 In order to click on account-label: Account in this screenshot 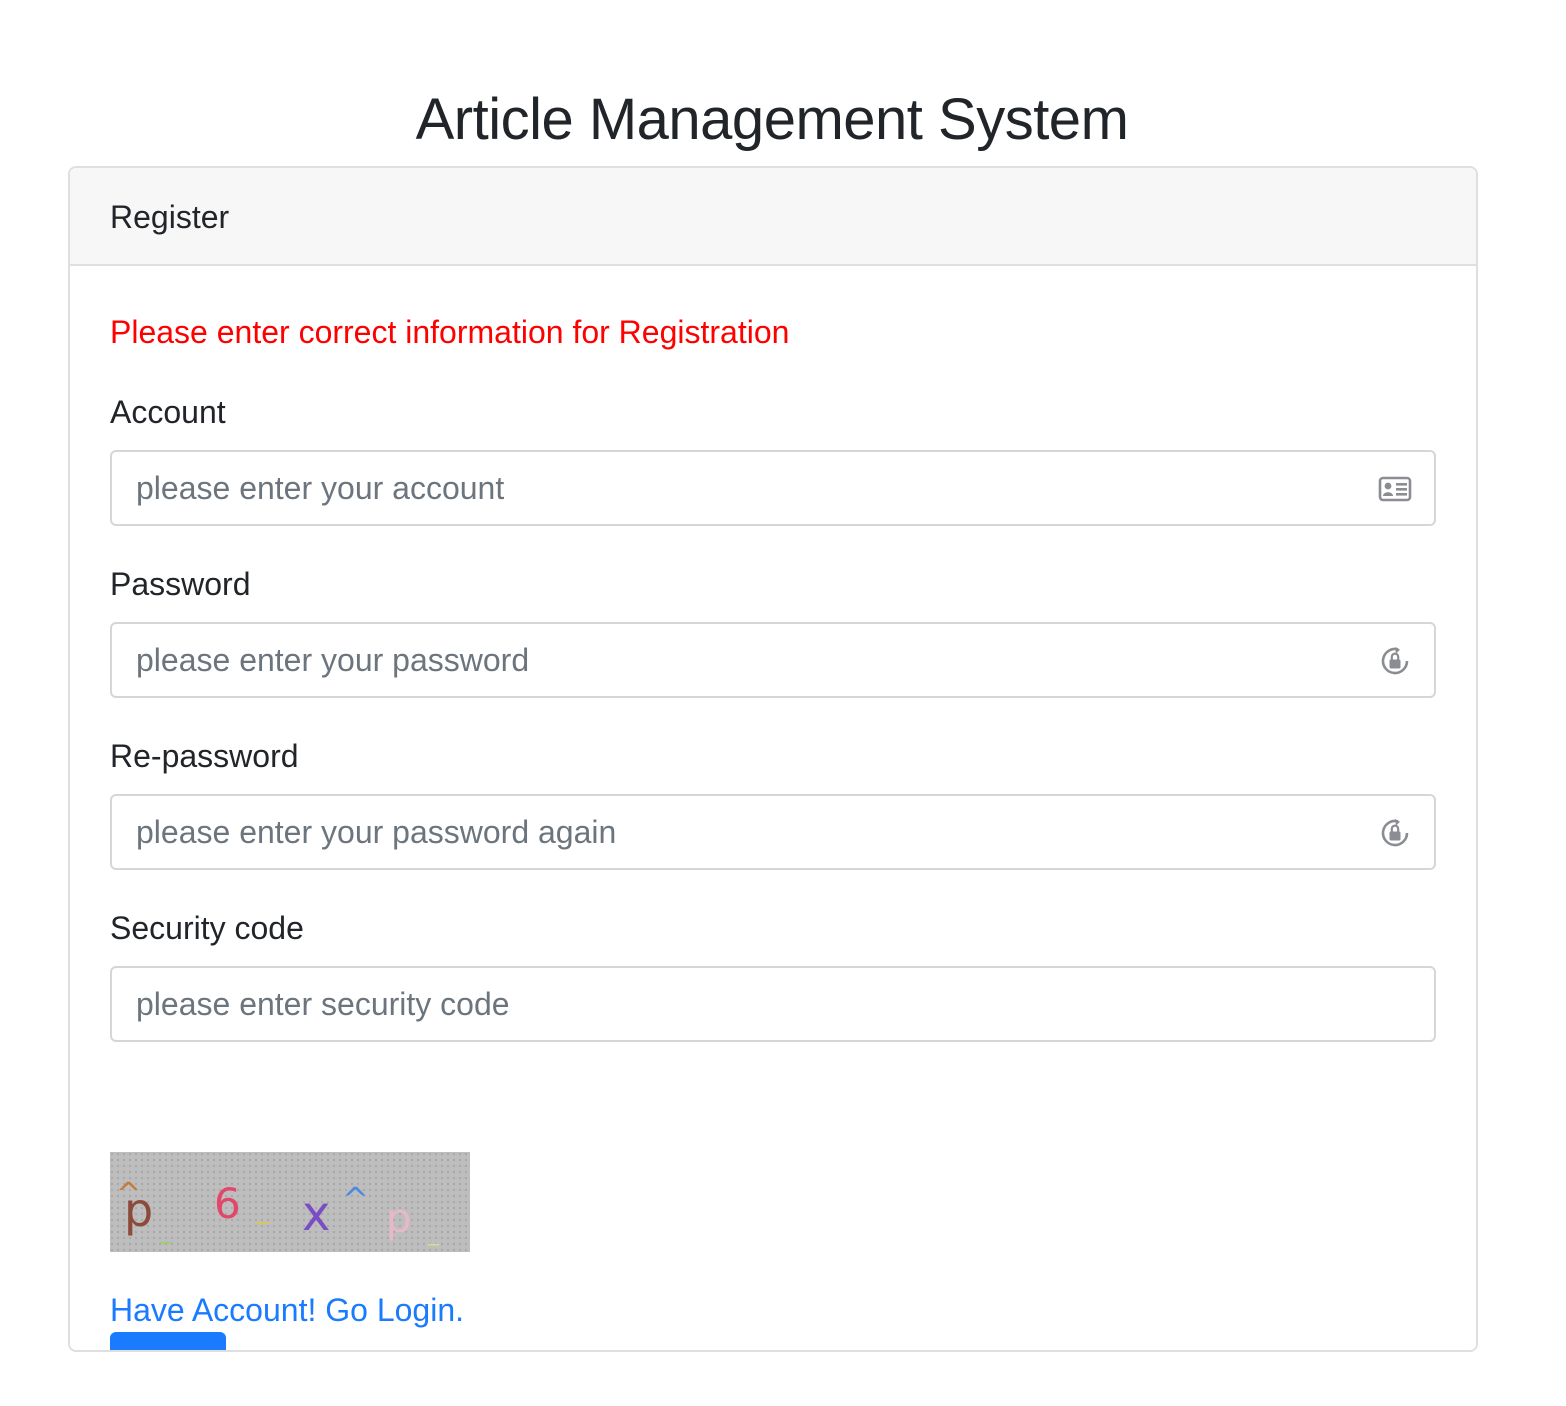, I will do `click(168, 412)`.